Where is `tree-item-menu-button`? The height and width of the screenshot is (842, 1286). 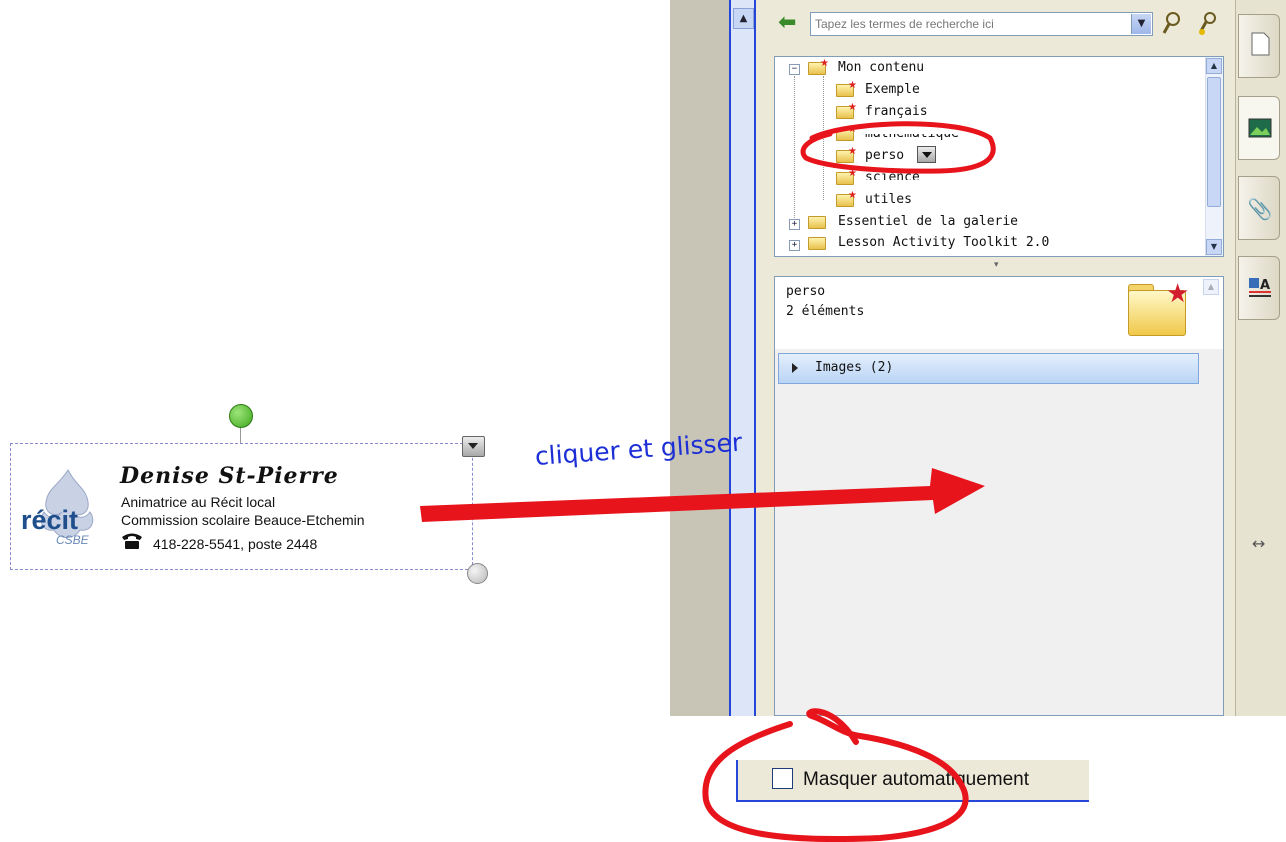 tree-item-menu-button is located at coordinates (926, 154).